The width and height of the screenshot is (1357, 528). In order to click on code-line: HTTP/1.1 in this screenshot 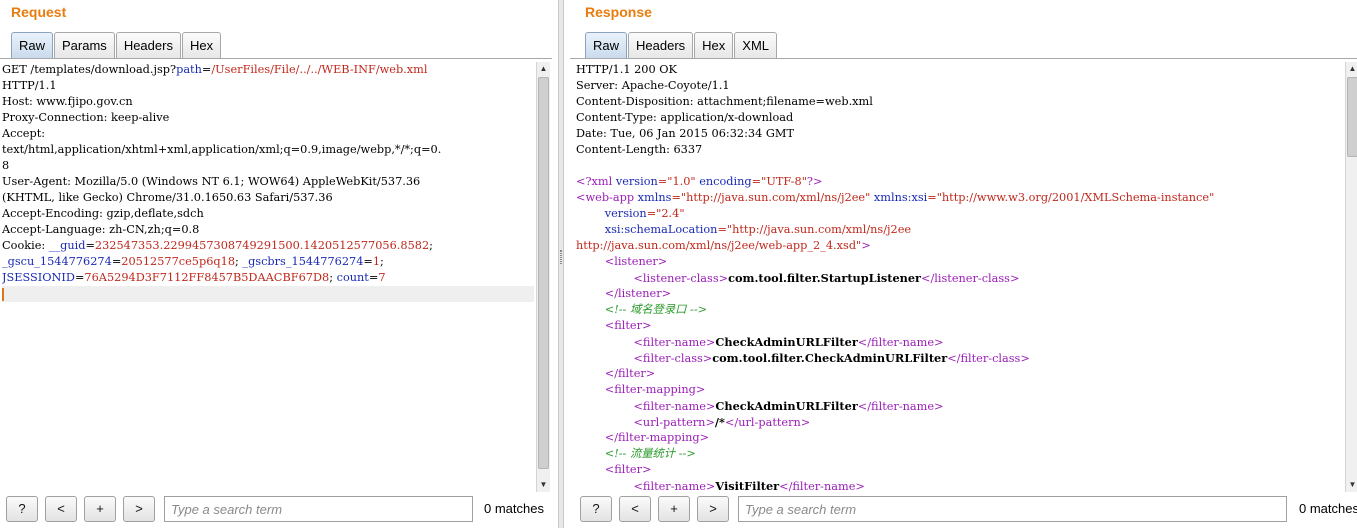, I will do `click(268, 86)`.